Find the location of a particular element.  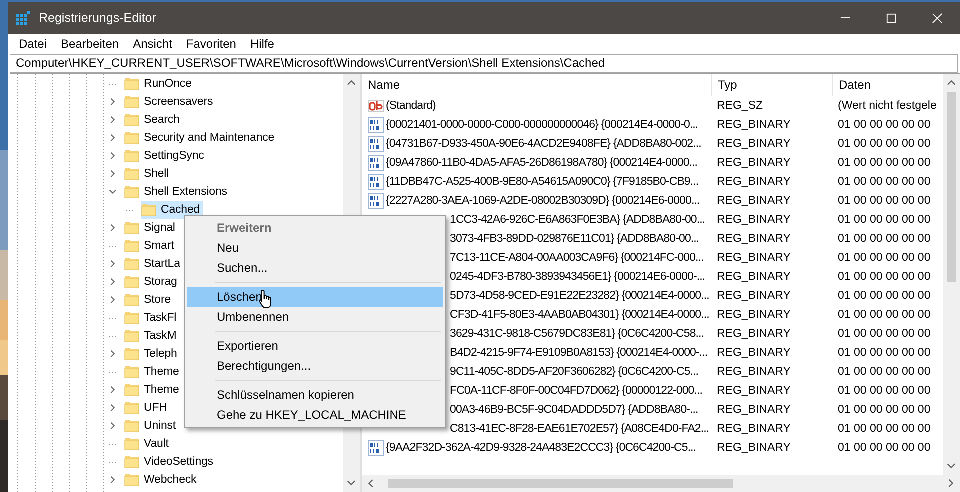

window-title: Registrierungs-Editor is located at coordinates (97, 18).